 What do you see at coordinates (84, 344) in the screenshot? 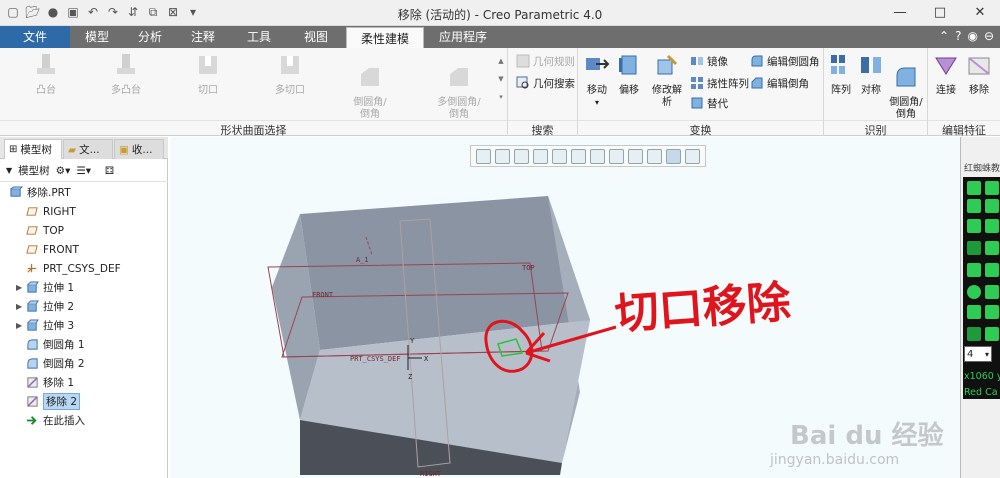
I see `tree-item: 倒圆角 1` at bounding box center [84, 344].